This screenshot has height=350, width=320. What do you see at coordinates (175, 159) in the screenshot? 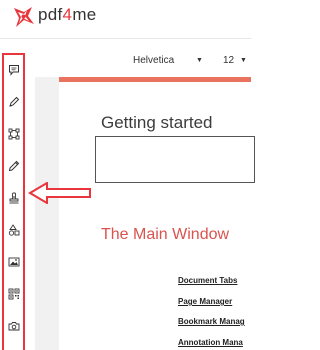
I see `text-box-annotation` at bounding box center [175, 159].